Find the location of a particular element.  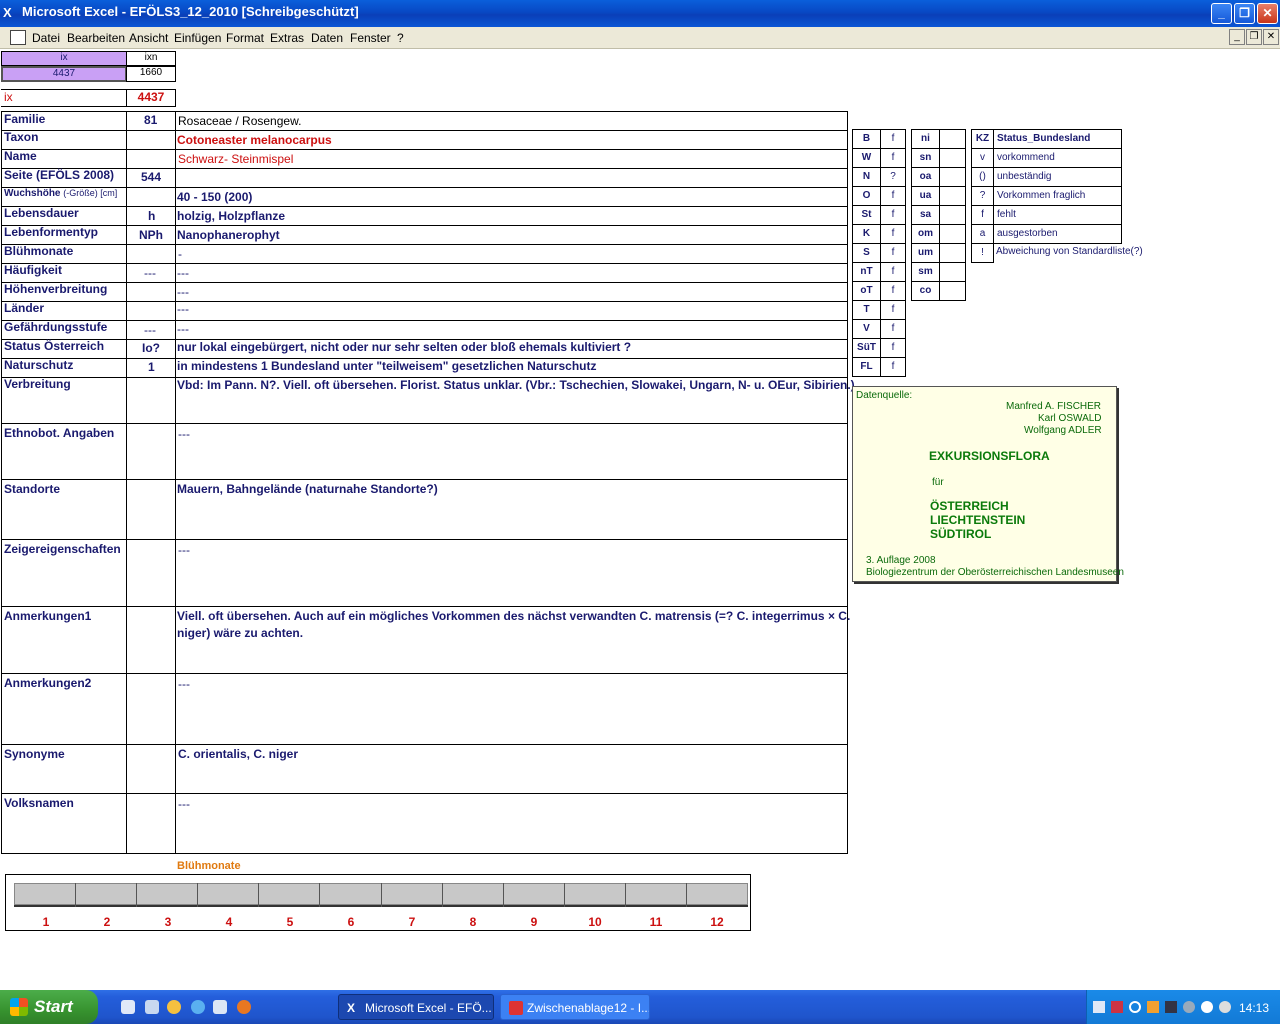

ix-value-cell: 4437 is located at coordinates (64, 74).